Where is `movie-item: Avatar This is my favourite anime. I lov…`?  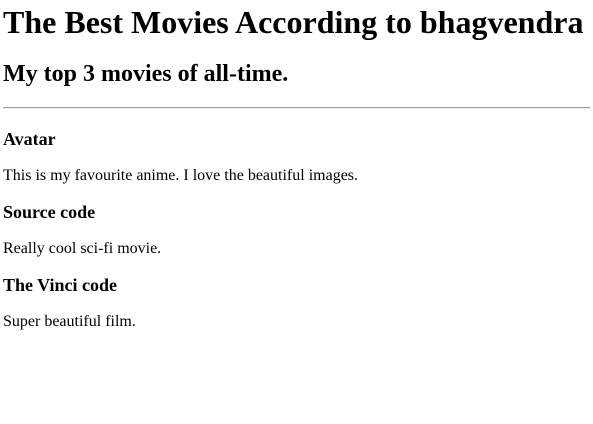 movie-item: Avatar This is my favourite anime. I lov… is located at coordinates (296, 157).